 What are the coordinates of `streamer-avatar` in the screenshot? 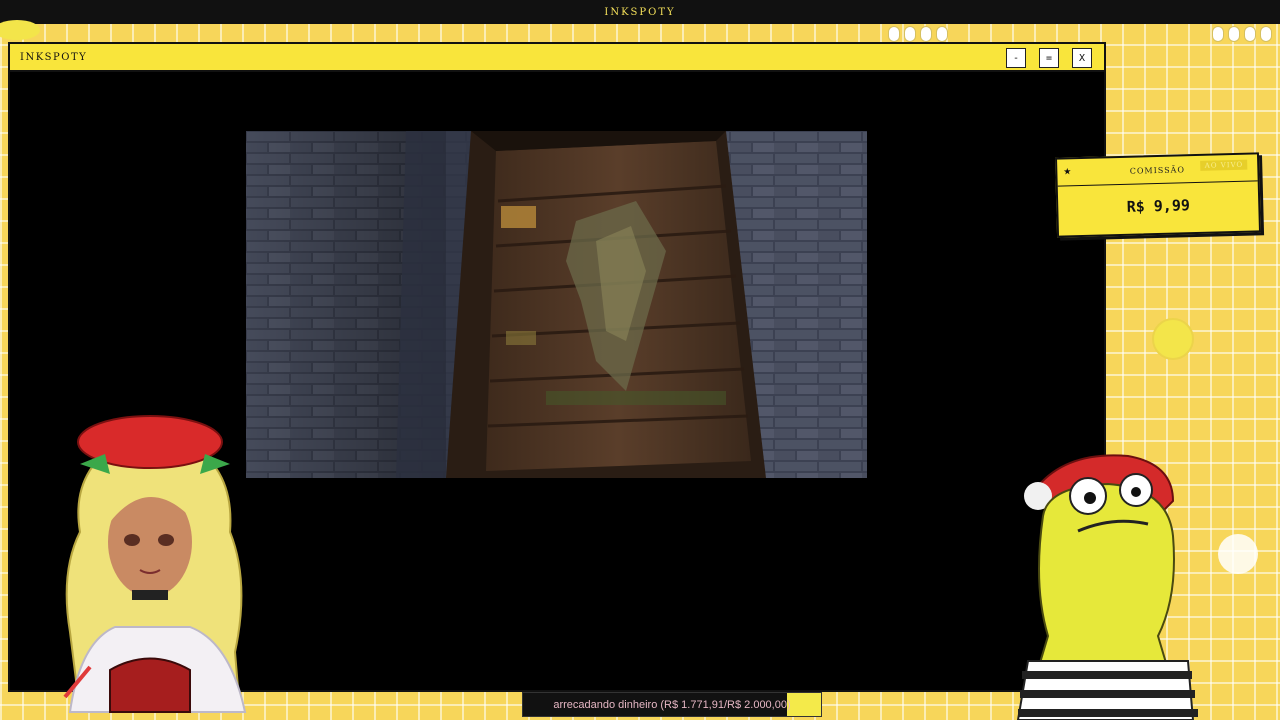 It's located at (150, 566).